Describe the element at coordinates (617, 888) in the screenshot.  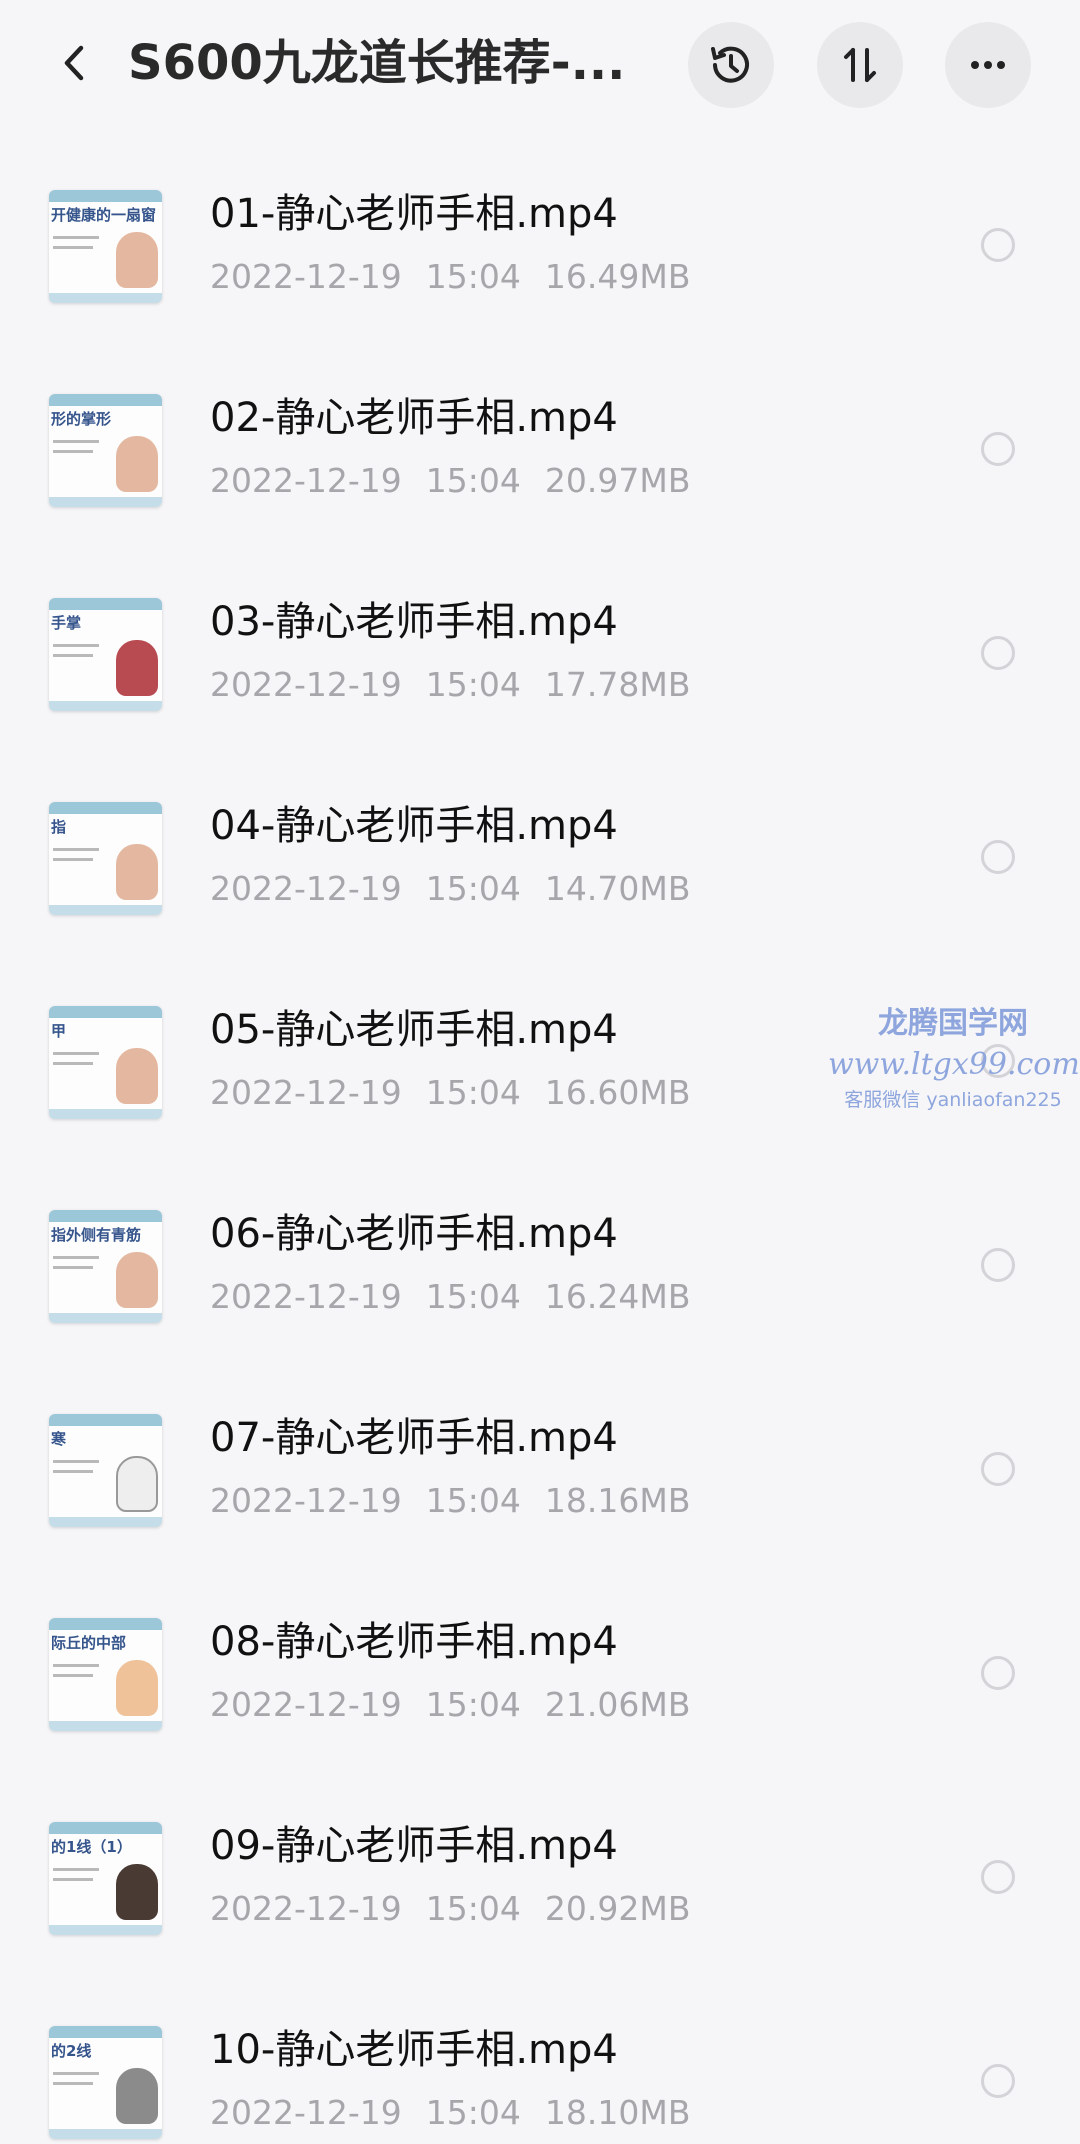
I see `file-size: 14.70MB` at that location.